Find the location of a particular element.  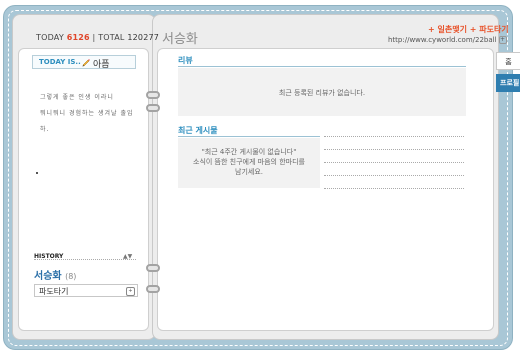

posts-empty-line: 소식이 뜸한 친구에게 마음의 한마디를 is located at coordinates (249, 162).